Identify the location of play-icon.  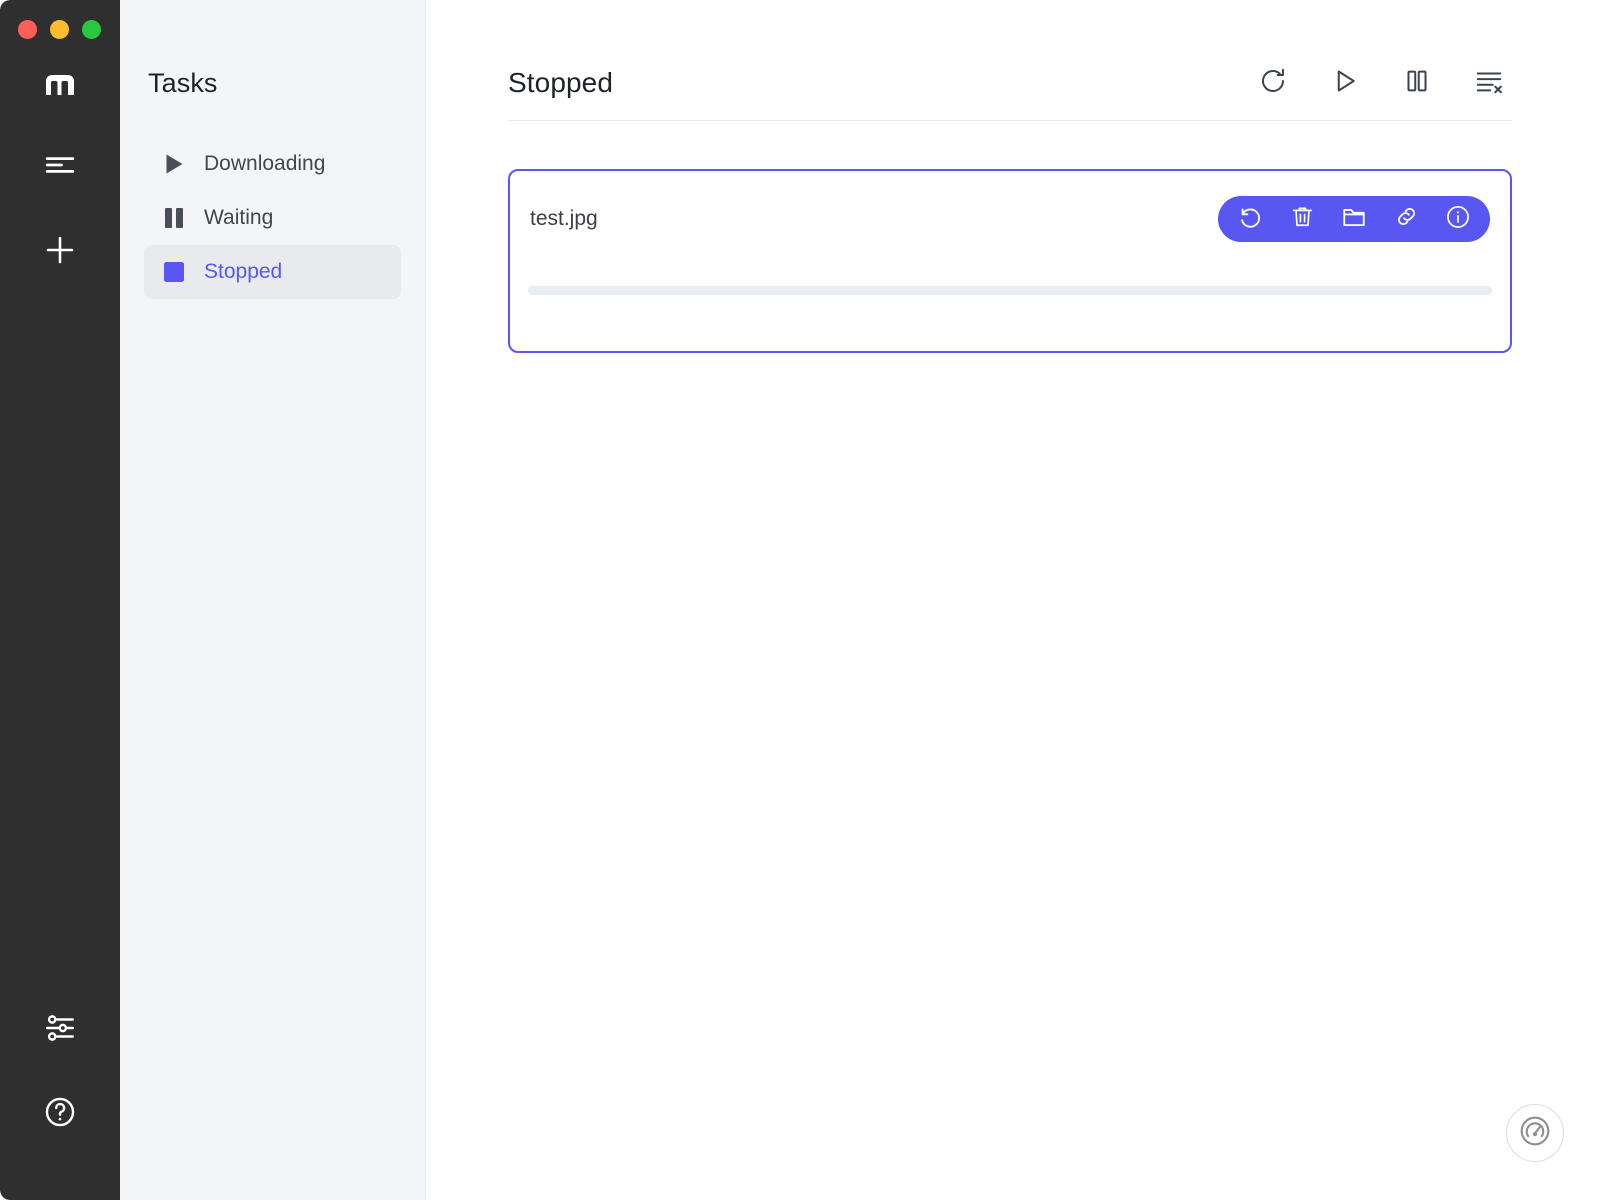
(1345, 83).